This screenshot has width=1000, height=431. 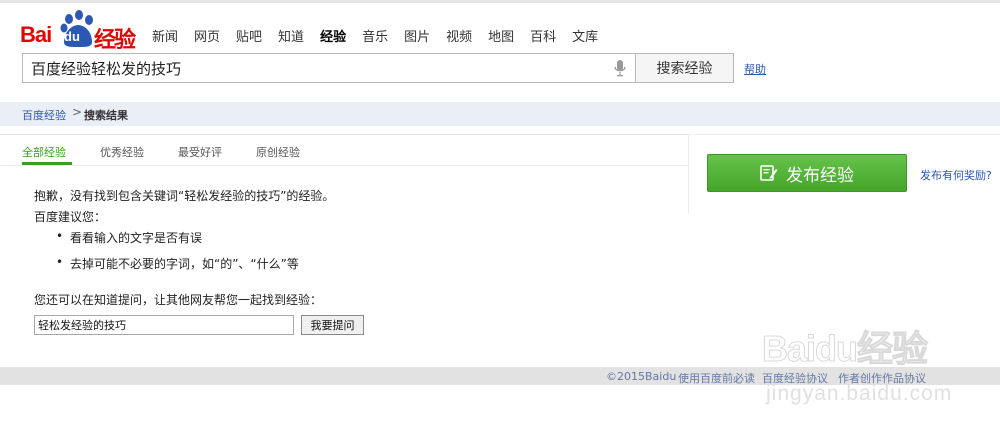 I want to click on watermark: Baidu经验 jingyan.baidu.com, so click(x=878, y=370).